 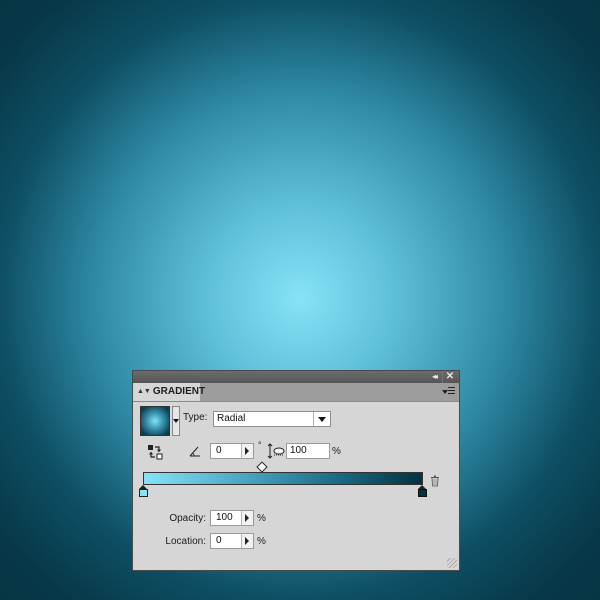 What do you see at coordinates (452, 563) in the screenshot?
I see `resize-grip-icon` at bounding box center [452, 563].